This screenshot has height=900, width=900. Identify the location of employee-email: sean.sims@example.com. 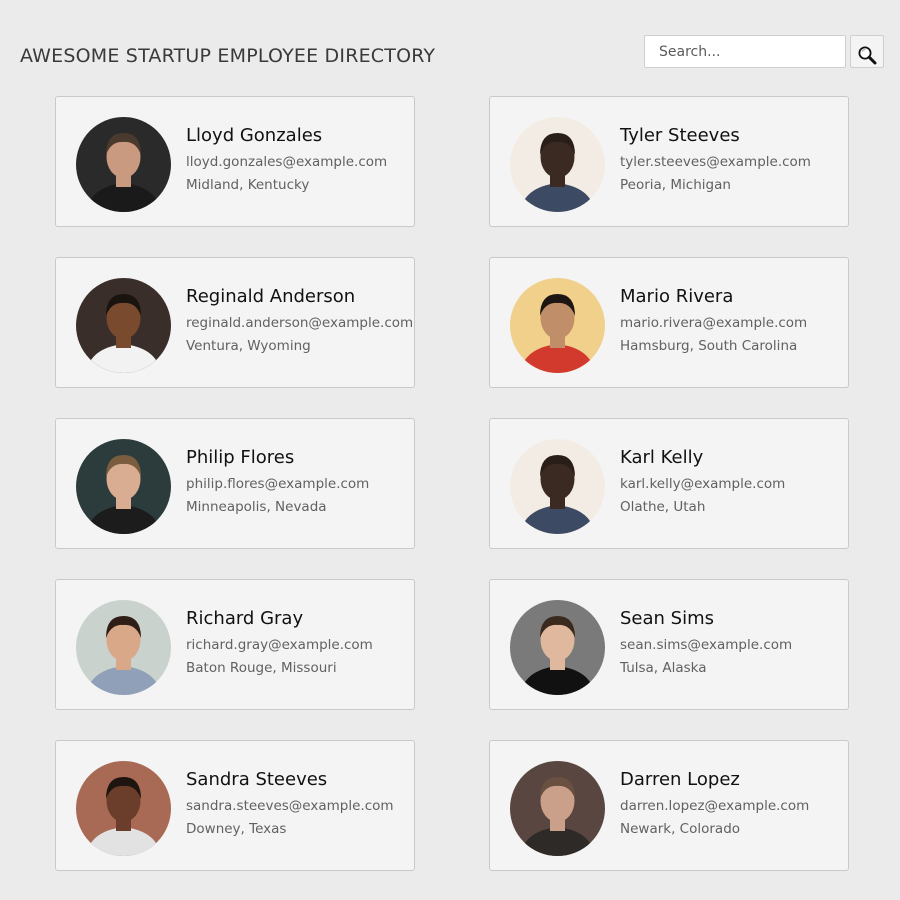
(706, 645).